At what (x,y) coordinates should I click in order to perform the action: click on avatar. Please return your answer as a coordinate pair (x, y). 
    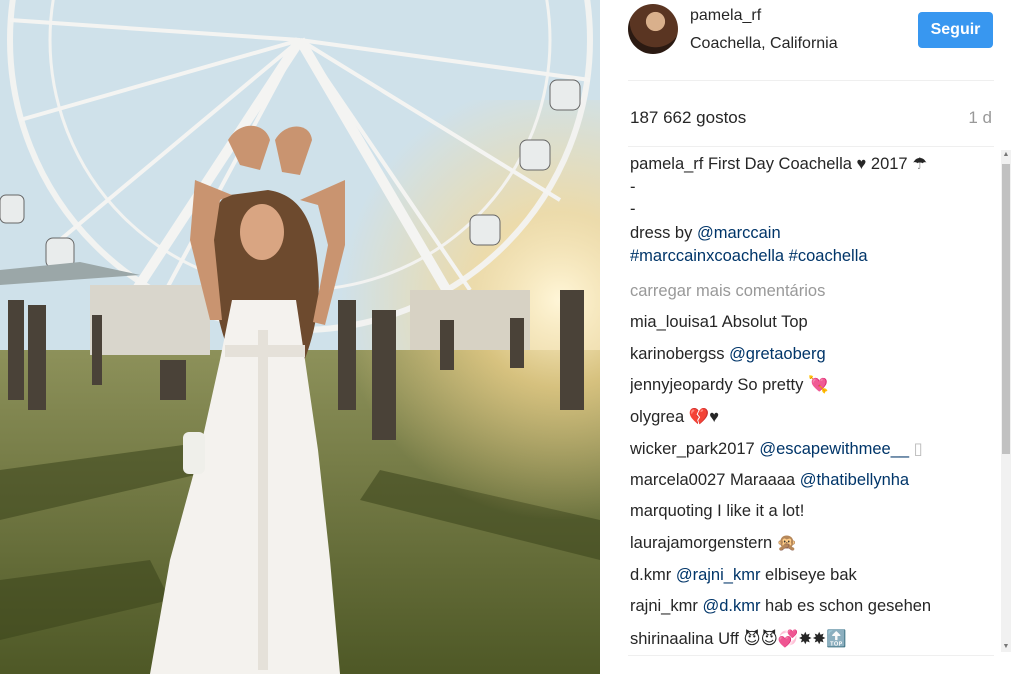
    Looking at the image, I should click on (653, 29).